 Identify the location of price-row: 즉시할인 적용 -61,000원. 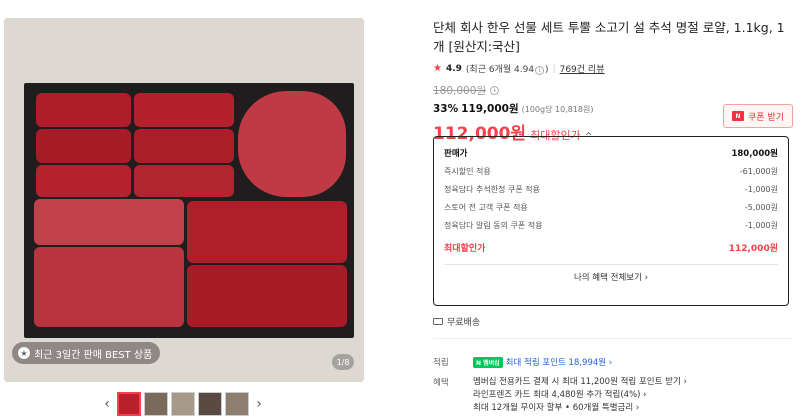
(611, 171).